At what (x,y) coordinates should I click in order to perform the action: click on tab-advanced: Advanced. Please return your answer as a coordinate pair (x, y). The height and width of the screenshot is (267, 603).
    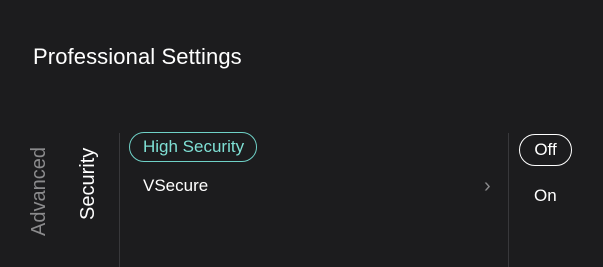
    Looking at the image, I should click on (39, 191).